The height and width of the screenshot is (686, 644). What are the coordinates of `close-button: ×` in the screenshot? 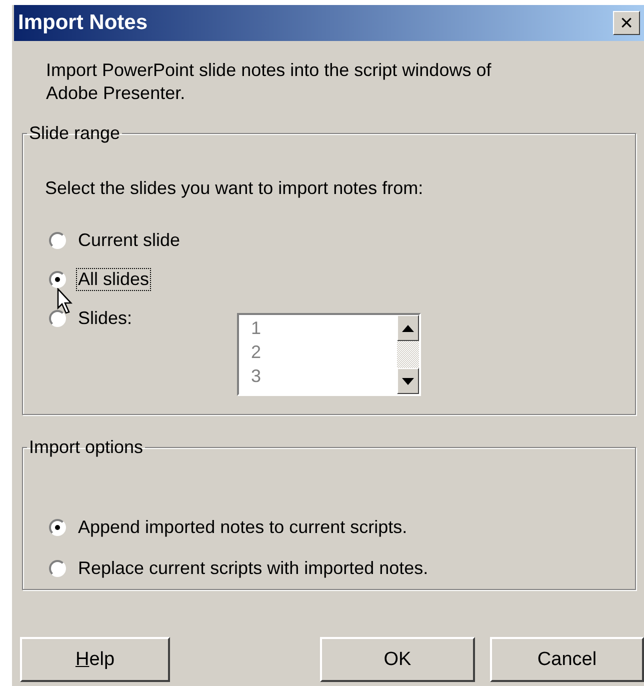 It's located at (626, 23).